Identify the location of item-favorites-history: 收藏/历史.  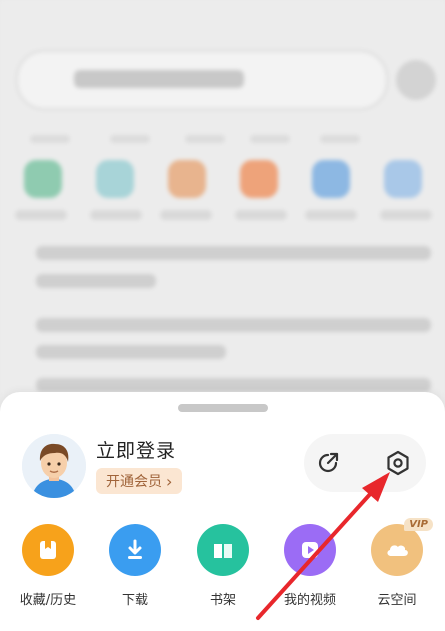
(48, 566).